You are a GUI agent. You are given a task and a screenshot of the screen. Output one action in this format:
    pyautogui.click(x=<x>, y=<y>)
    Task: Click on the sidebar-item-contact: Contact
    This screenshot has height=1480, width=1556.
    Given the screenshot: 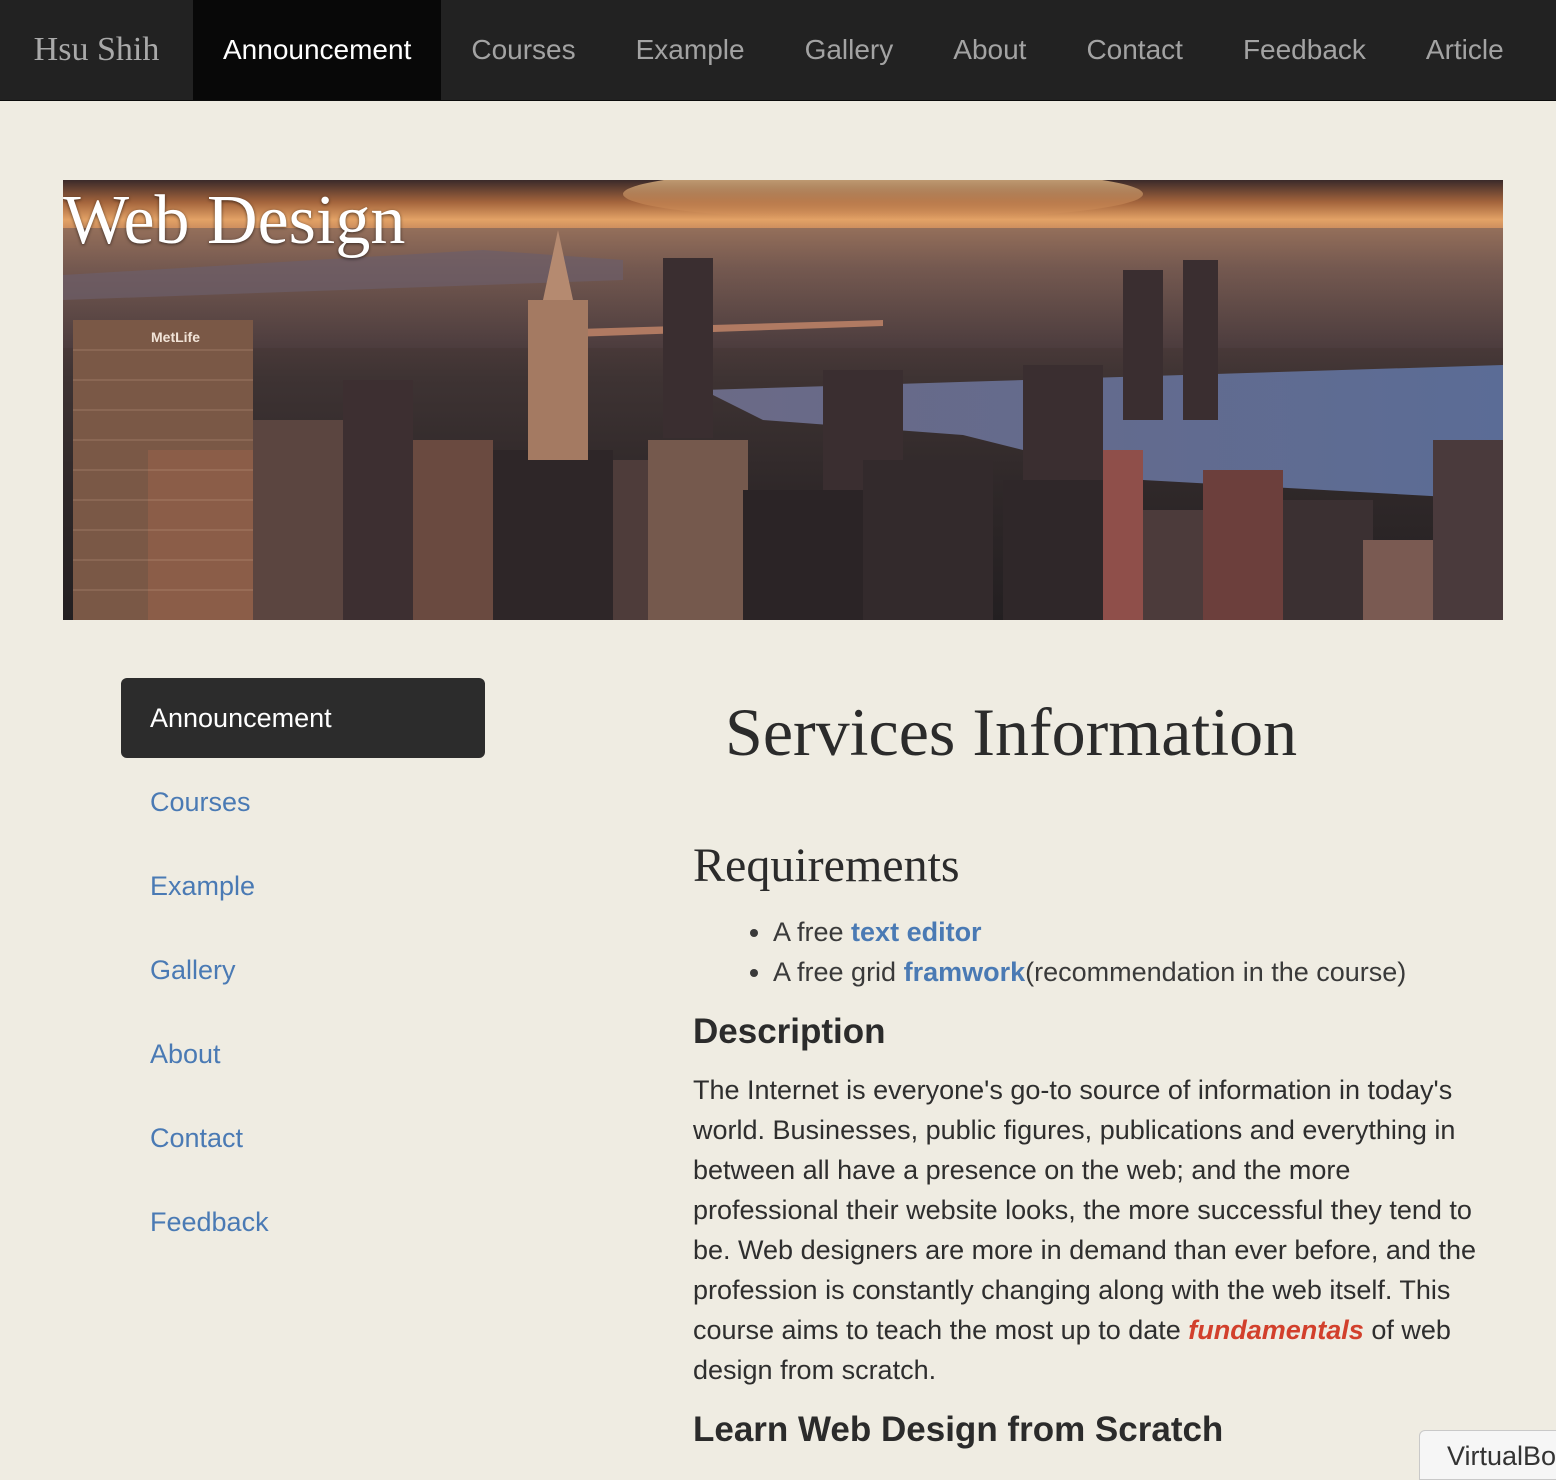 What is the action you would take?
    pyautogui.click(x=303, y=1140)
    